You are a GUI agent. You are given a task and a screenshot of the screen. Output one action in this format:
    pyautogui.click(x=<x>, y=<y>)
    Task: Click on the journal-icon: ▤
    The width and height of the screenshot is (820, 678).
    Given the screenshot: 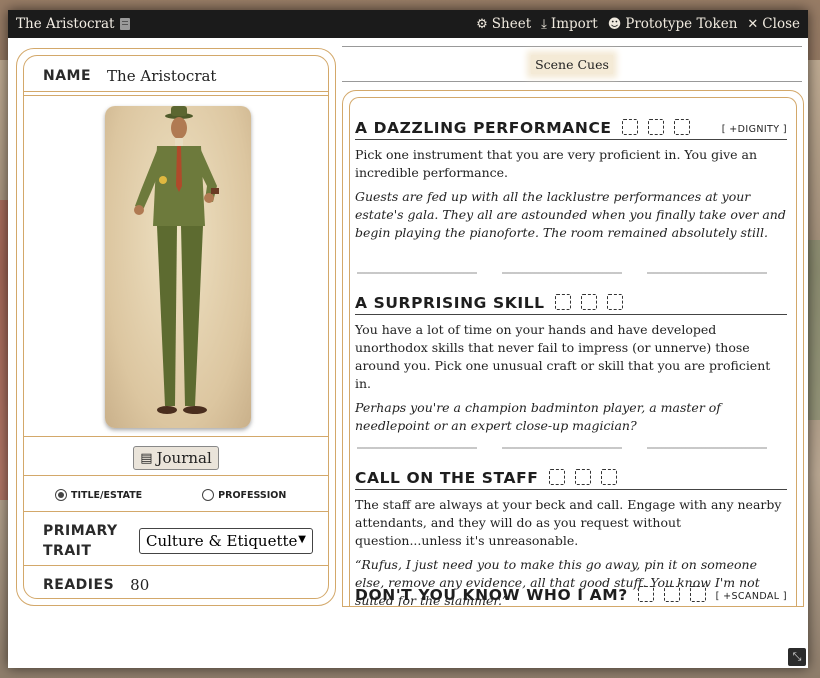 What is the action you would take?
    pyautogui.click(x=146, y=458)
    